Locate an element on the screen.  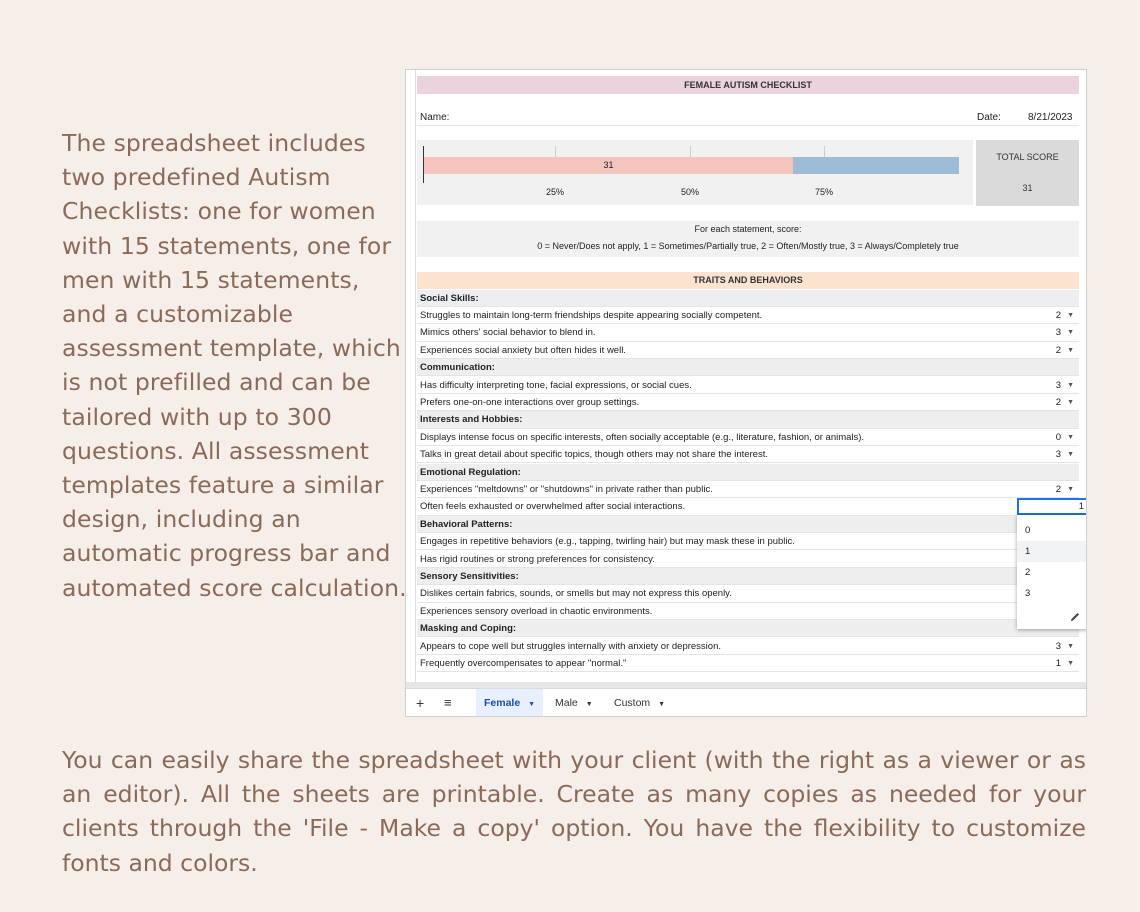
score-dropdown: 0 1 2 3 is located at coordinates (1051, 572).